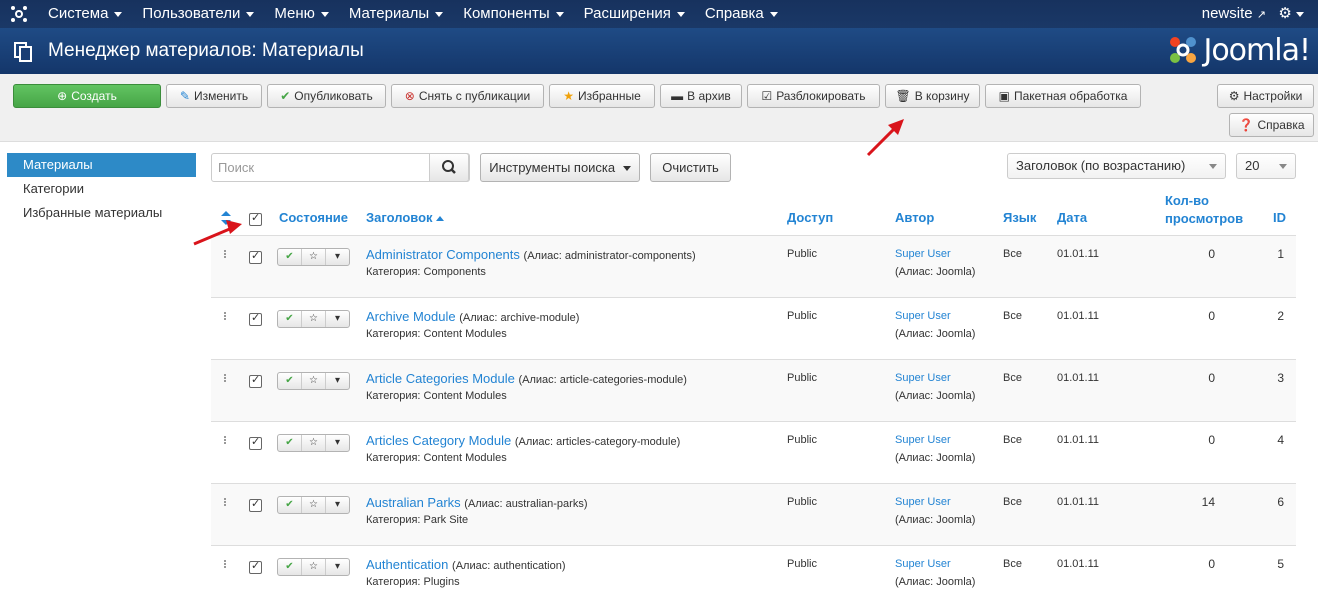 The image size is (1318, 604). I want to click on search-bar, so click(340, 167).